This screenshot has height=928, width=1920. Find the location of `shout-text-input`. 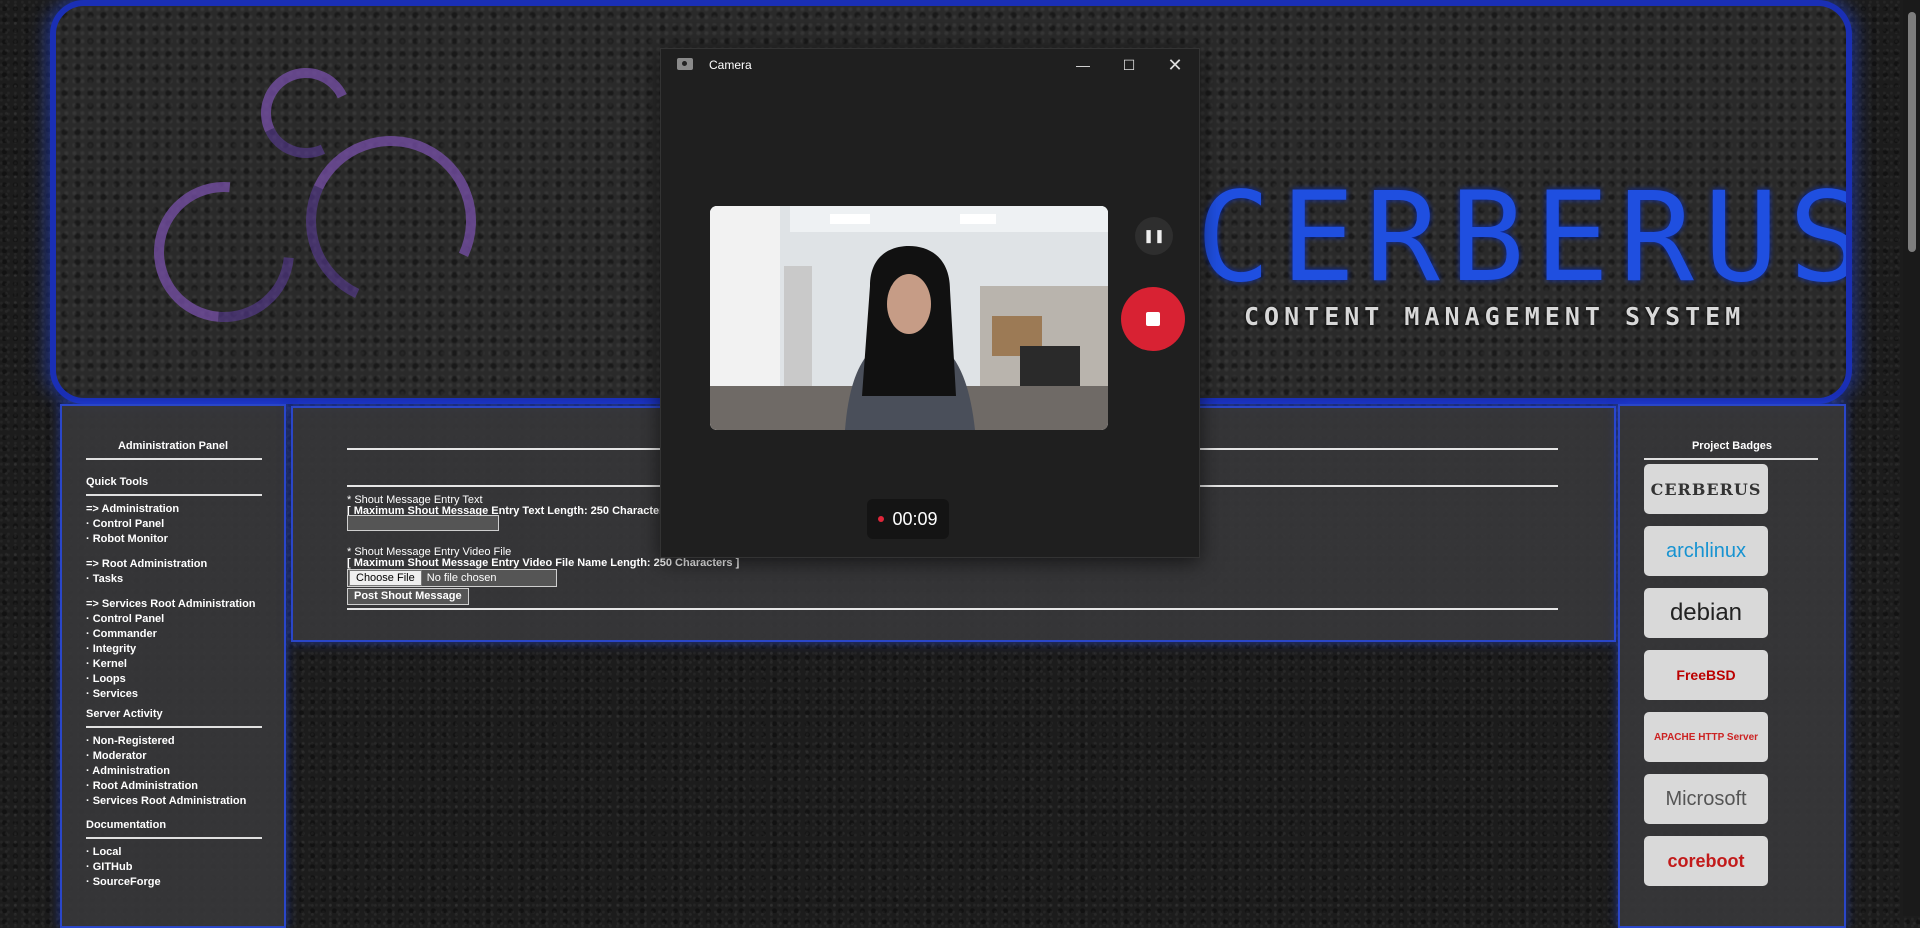

shout-text-input is located at coordinates (423, 523).